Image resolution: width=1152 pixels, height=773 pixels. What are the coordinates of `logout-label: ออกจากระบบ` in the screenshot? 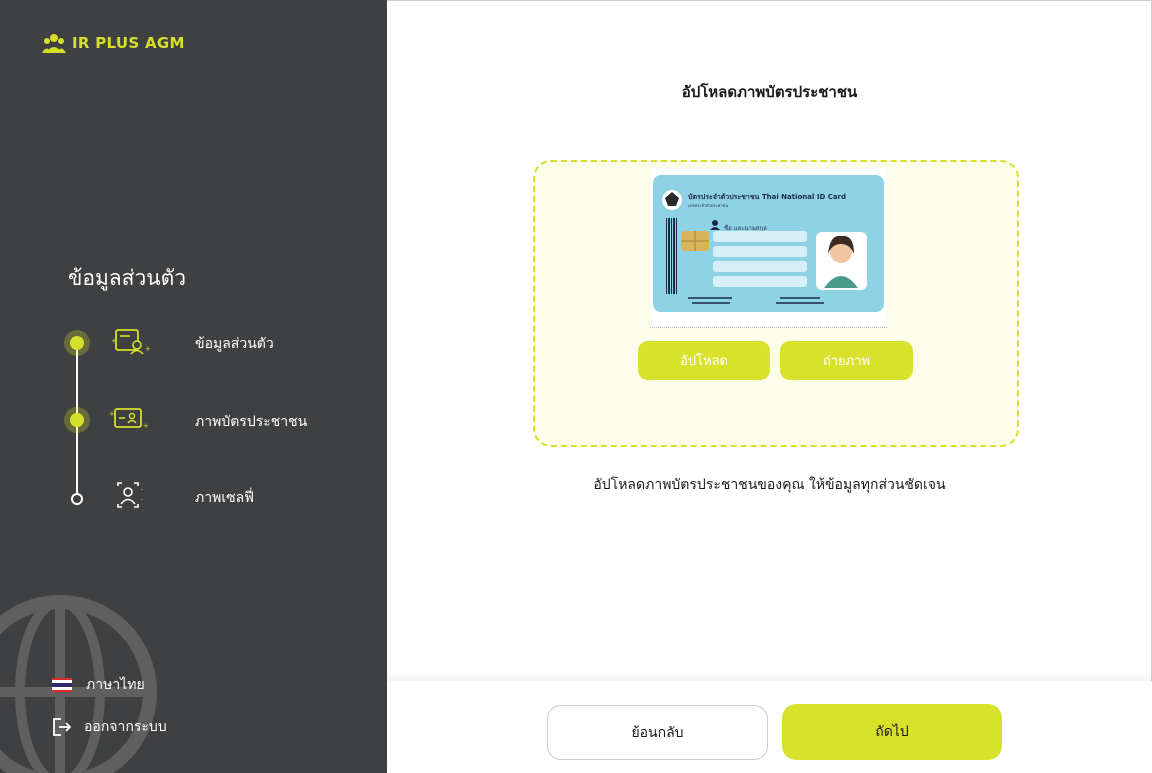 It's located at (125, 727).